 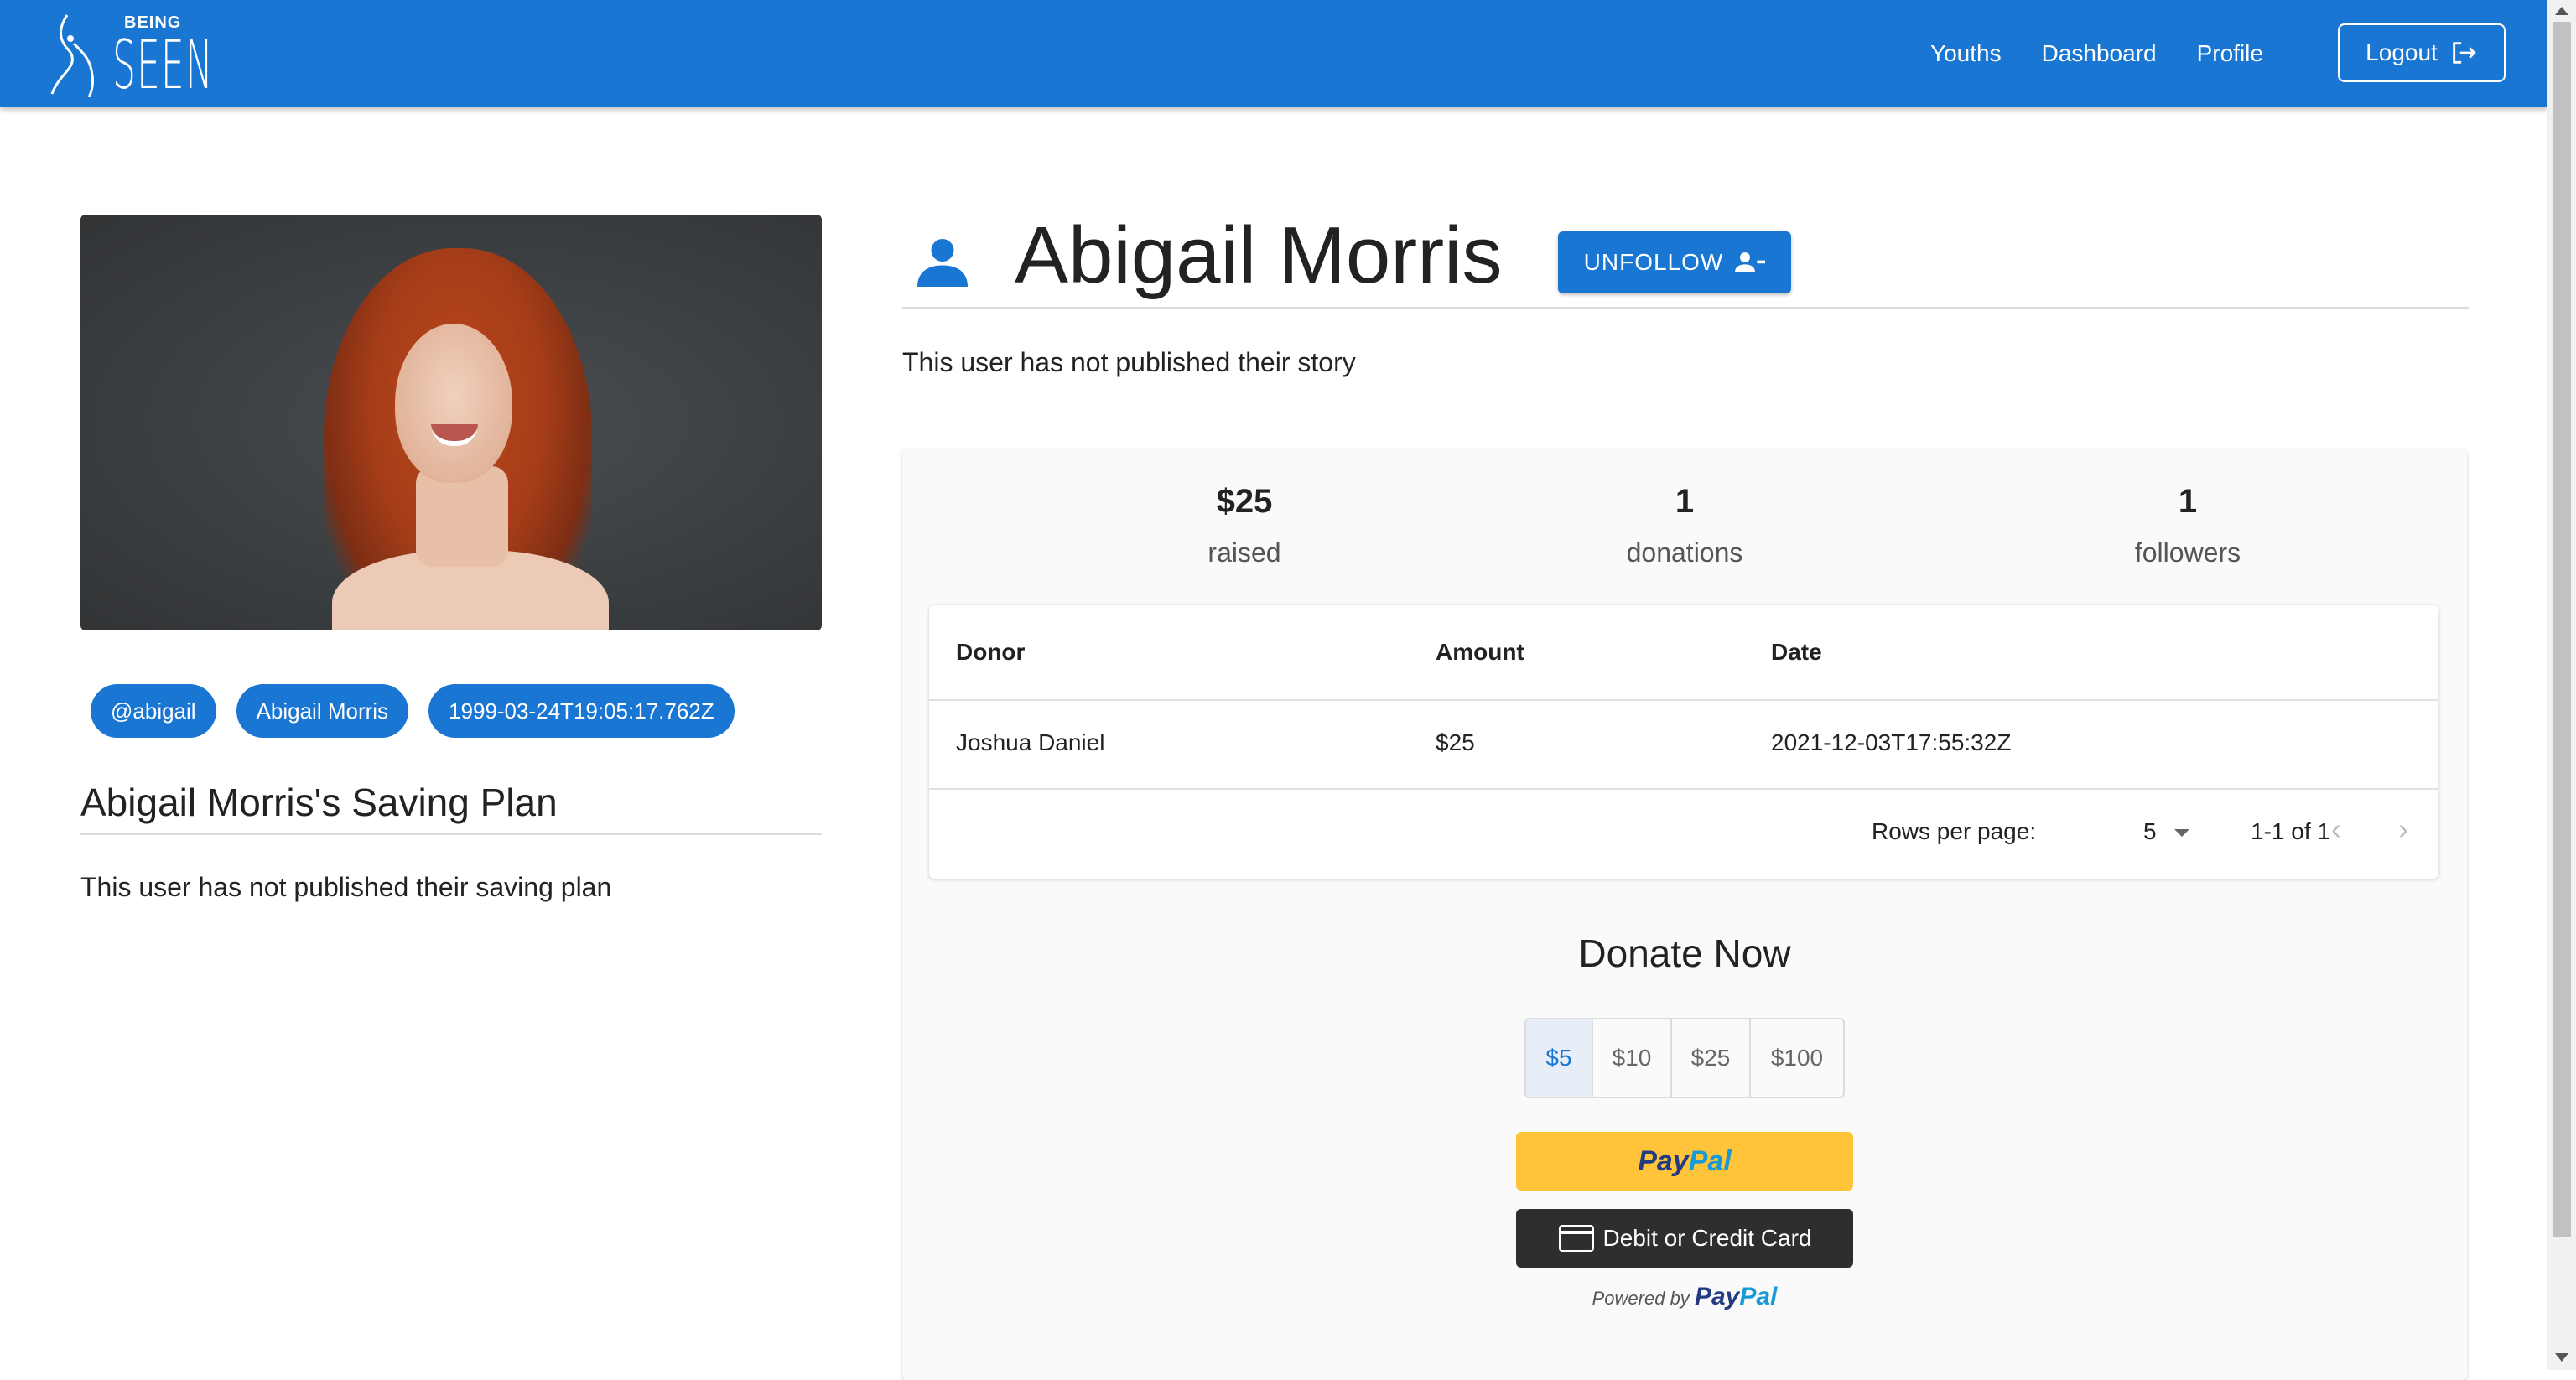 I want to click on story-text: This user has not published their story, so click(x=1129, y=362).